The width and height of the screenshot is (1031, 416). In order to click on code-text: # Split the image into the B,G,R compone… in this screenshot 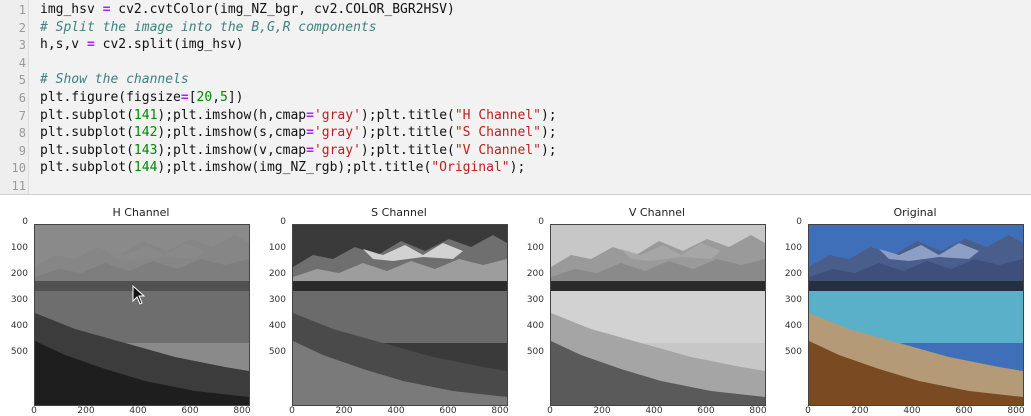, I will do `click(208, 28)`.